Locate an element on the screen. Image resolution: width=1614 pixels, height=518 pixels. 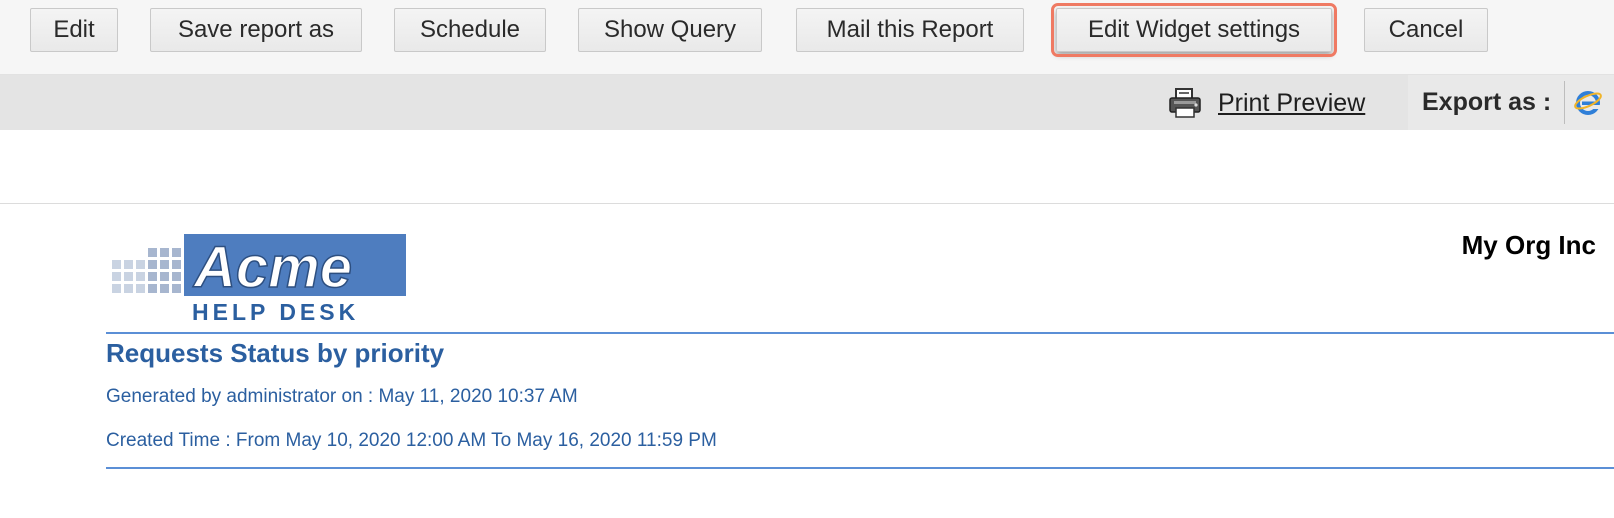
logo-tagline-text: HELP DESK is located at coordinates (275, 311).